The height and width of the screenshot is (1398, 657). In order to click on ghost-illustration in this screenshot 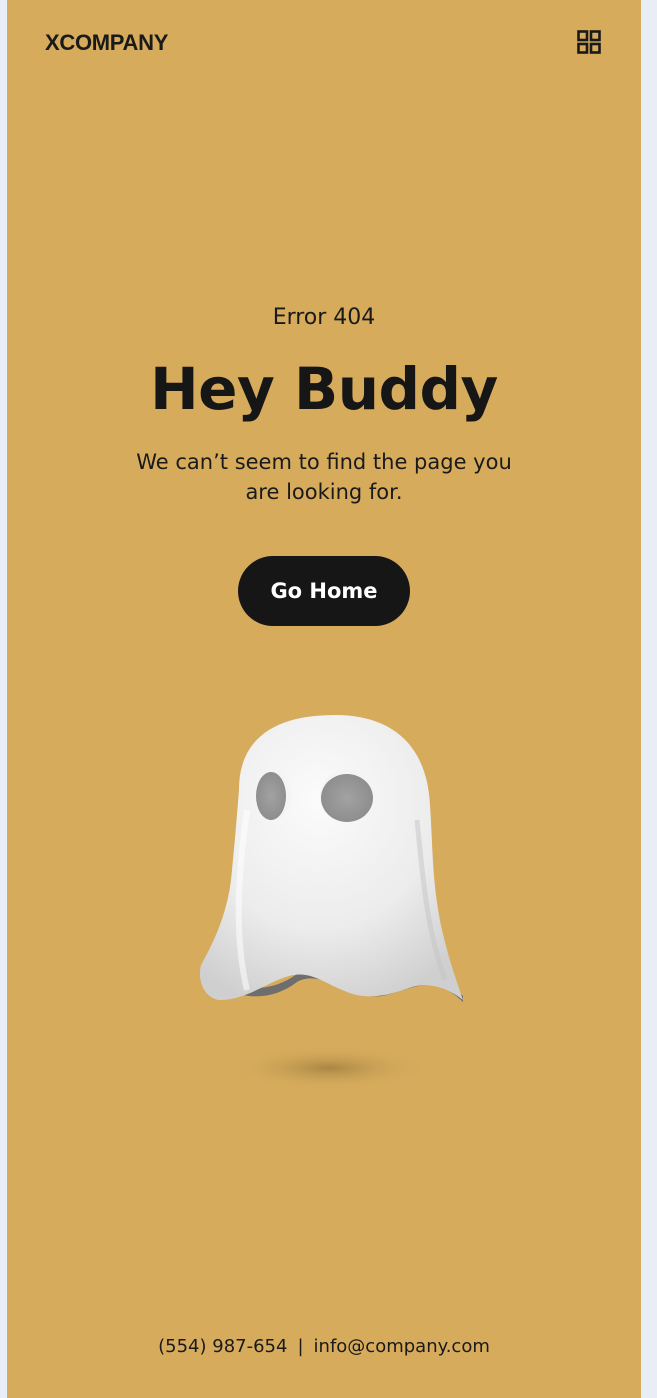, I will do `click(332, 900)`.